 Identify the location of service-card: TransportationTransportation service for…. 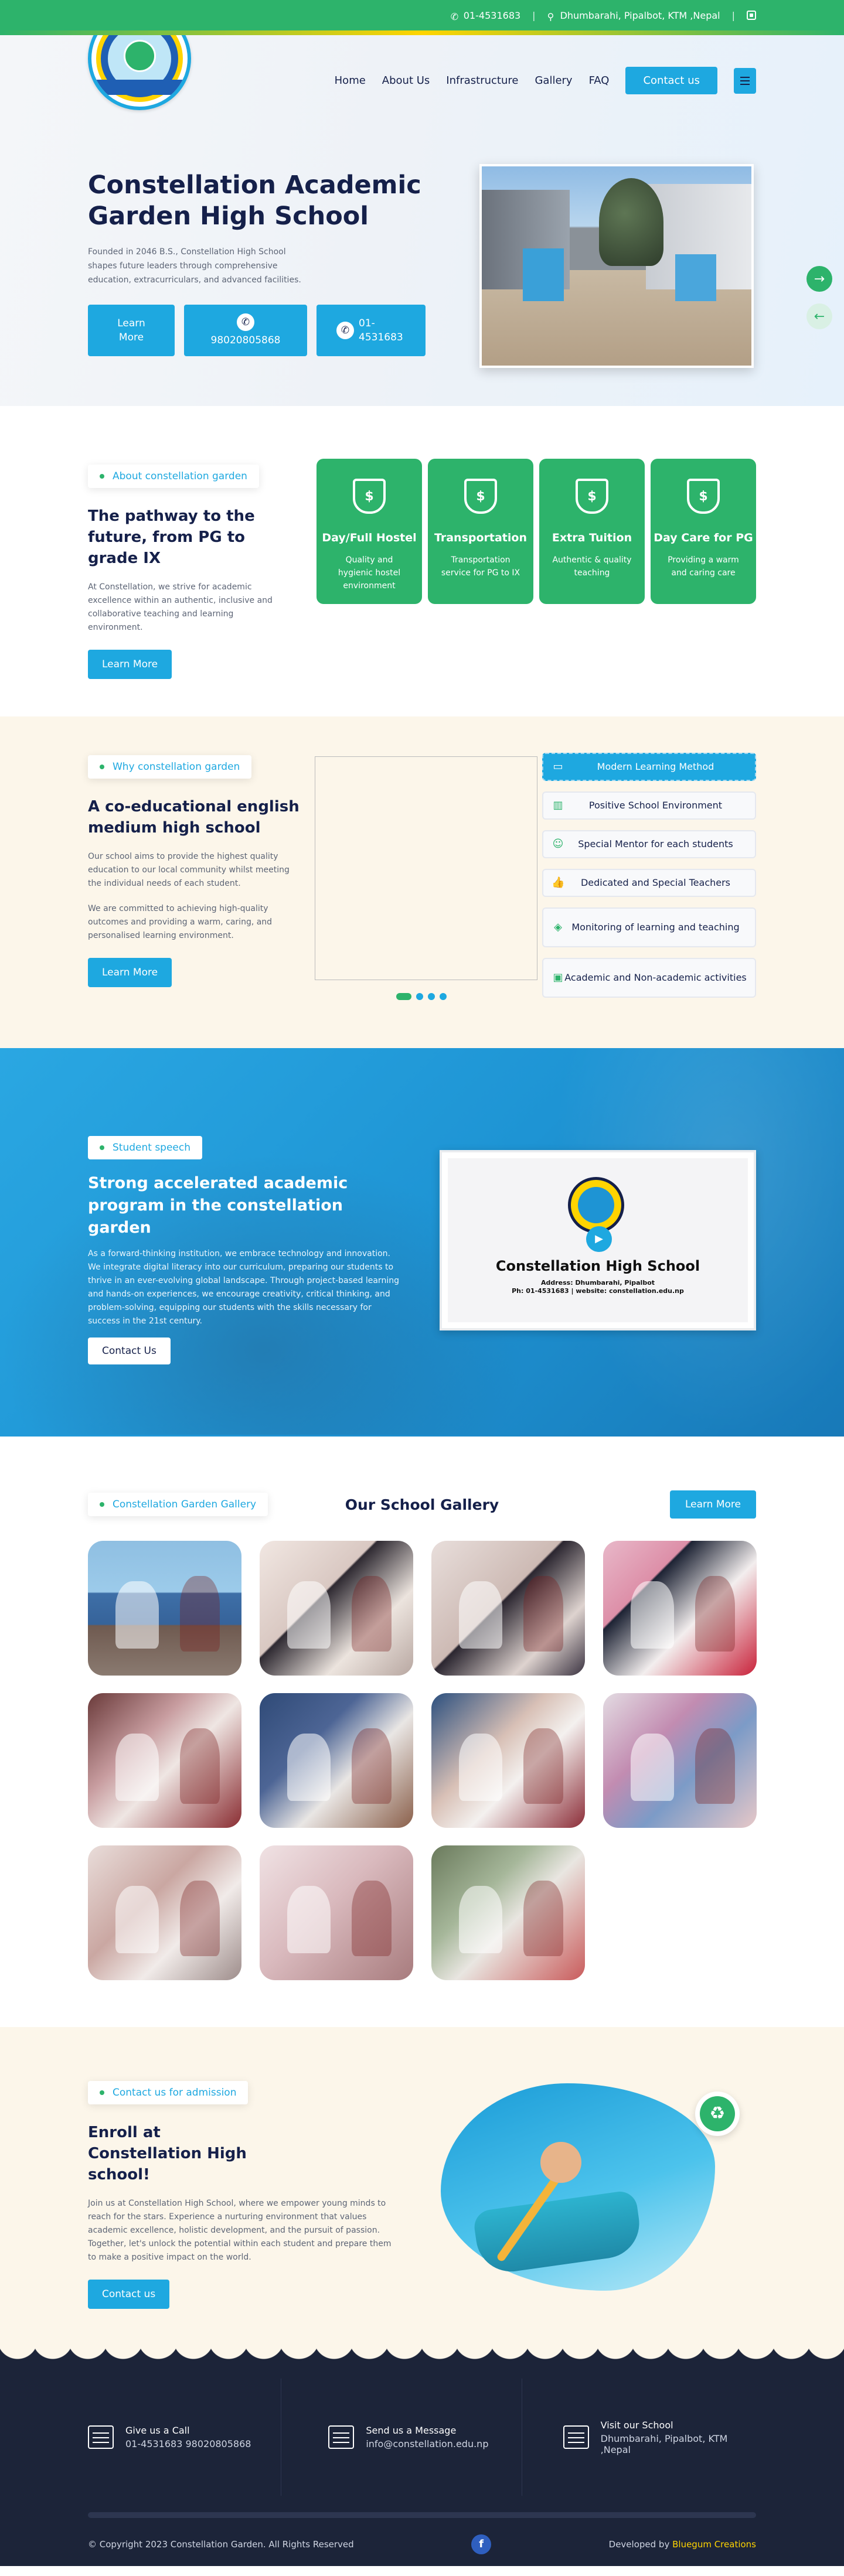
(481, 531).